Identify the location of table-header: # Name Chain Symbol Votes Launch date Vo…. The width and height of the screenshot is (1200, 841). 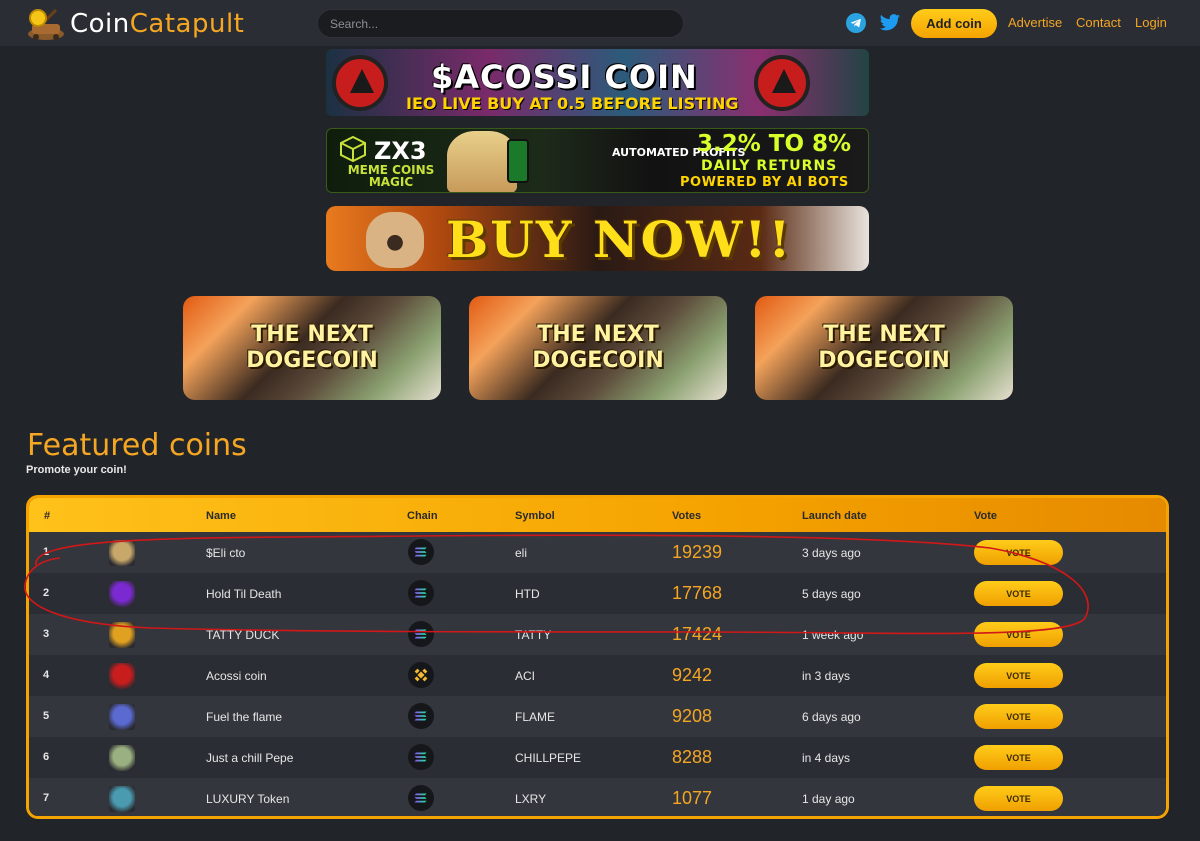
(597, 515).